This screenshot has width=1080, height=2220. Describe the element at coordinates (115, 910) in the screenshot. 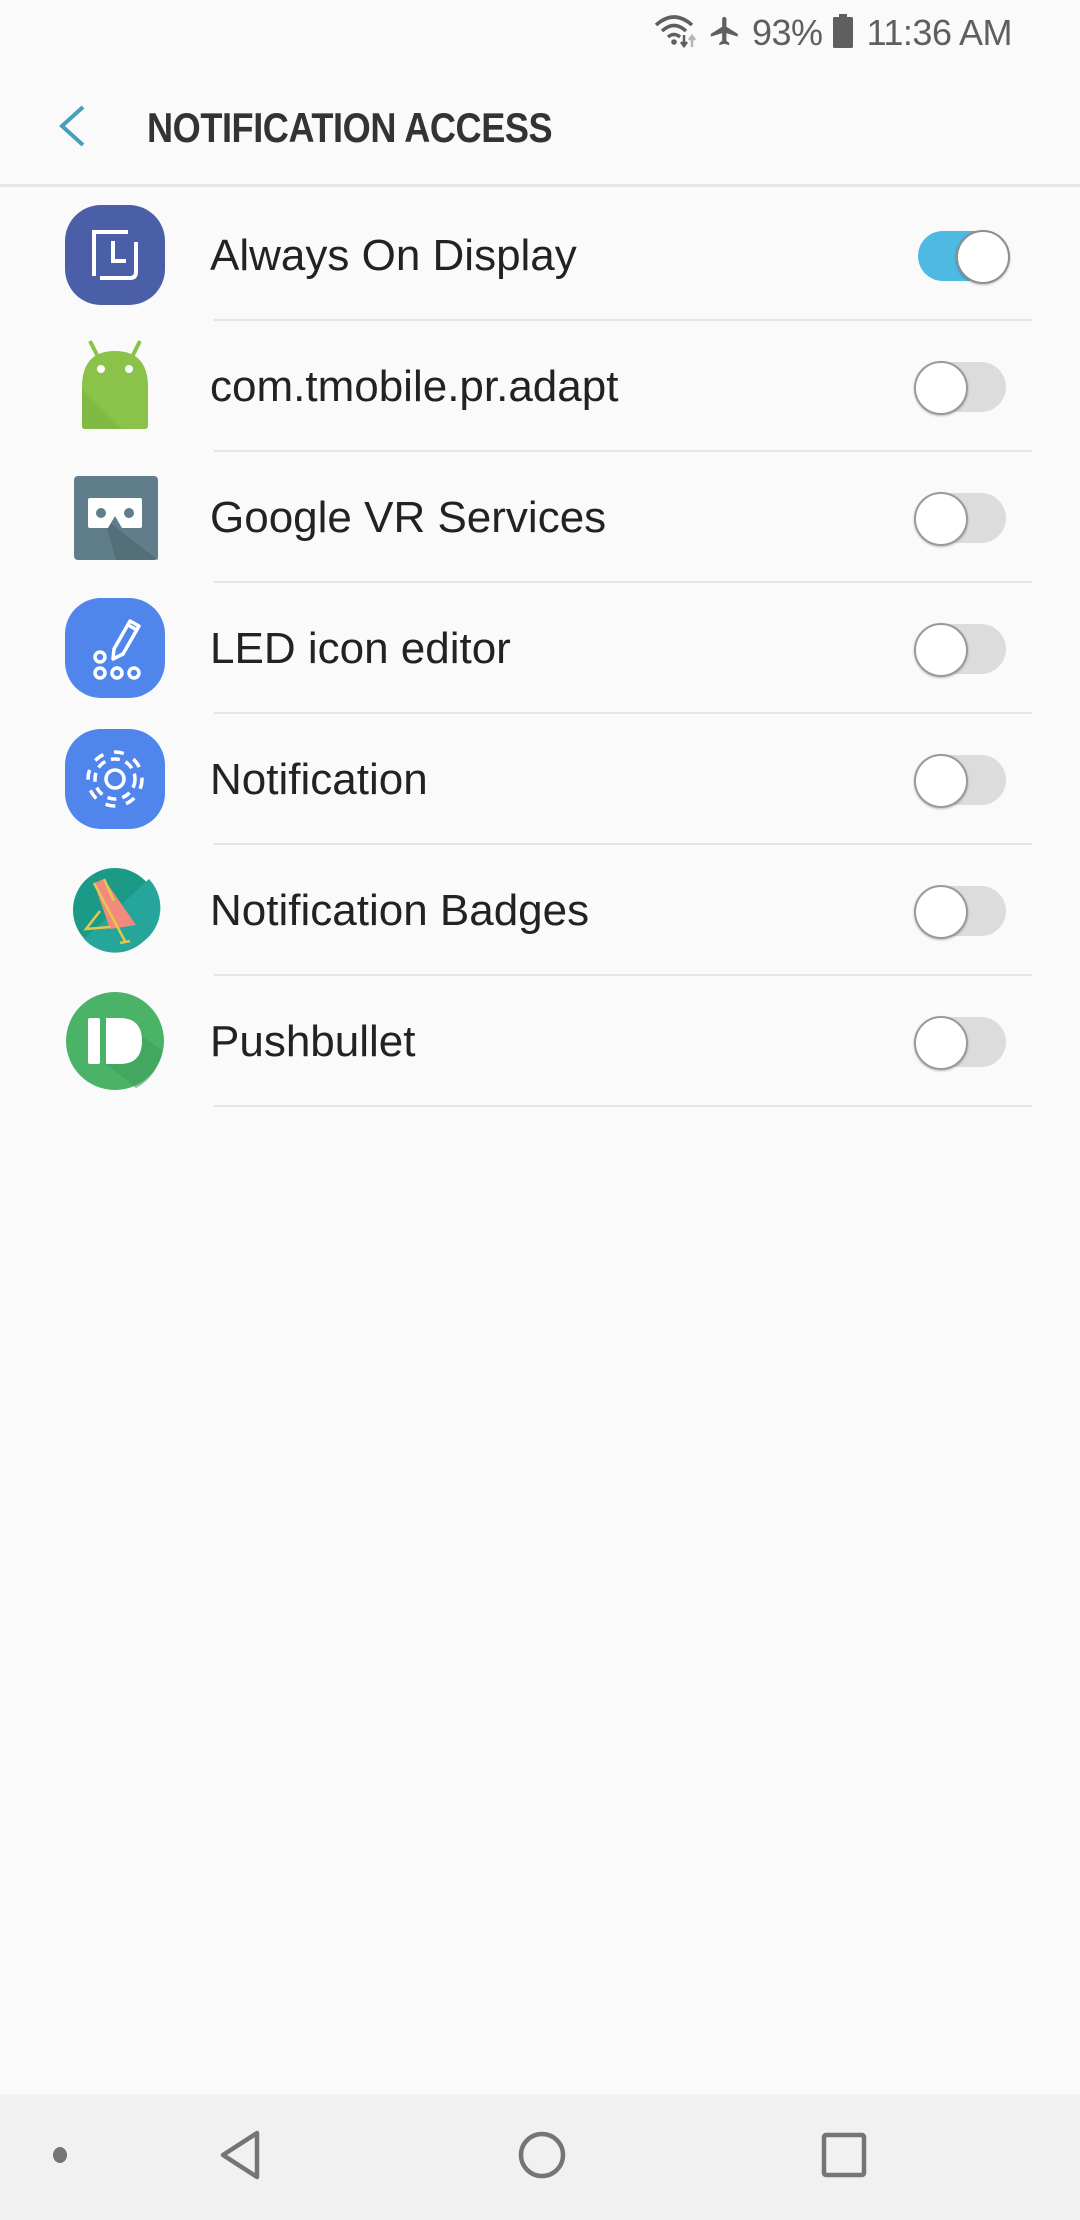

I see `beach-chair-icon` at that location.